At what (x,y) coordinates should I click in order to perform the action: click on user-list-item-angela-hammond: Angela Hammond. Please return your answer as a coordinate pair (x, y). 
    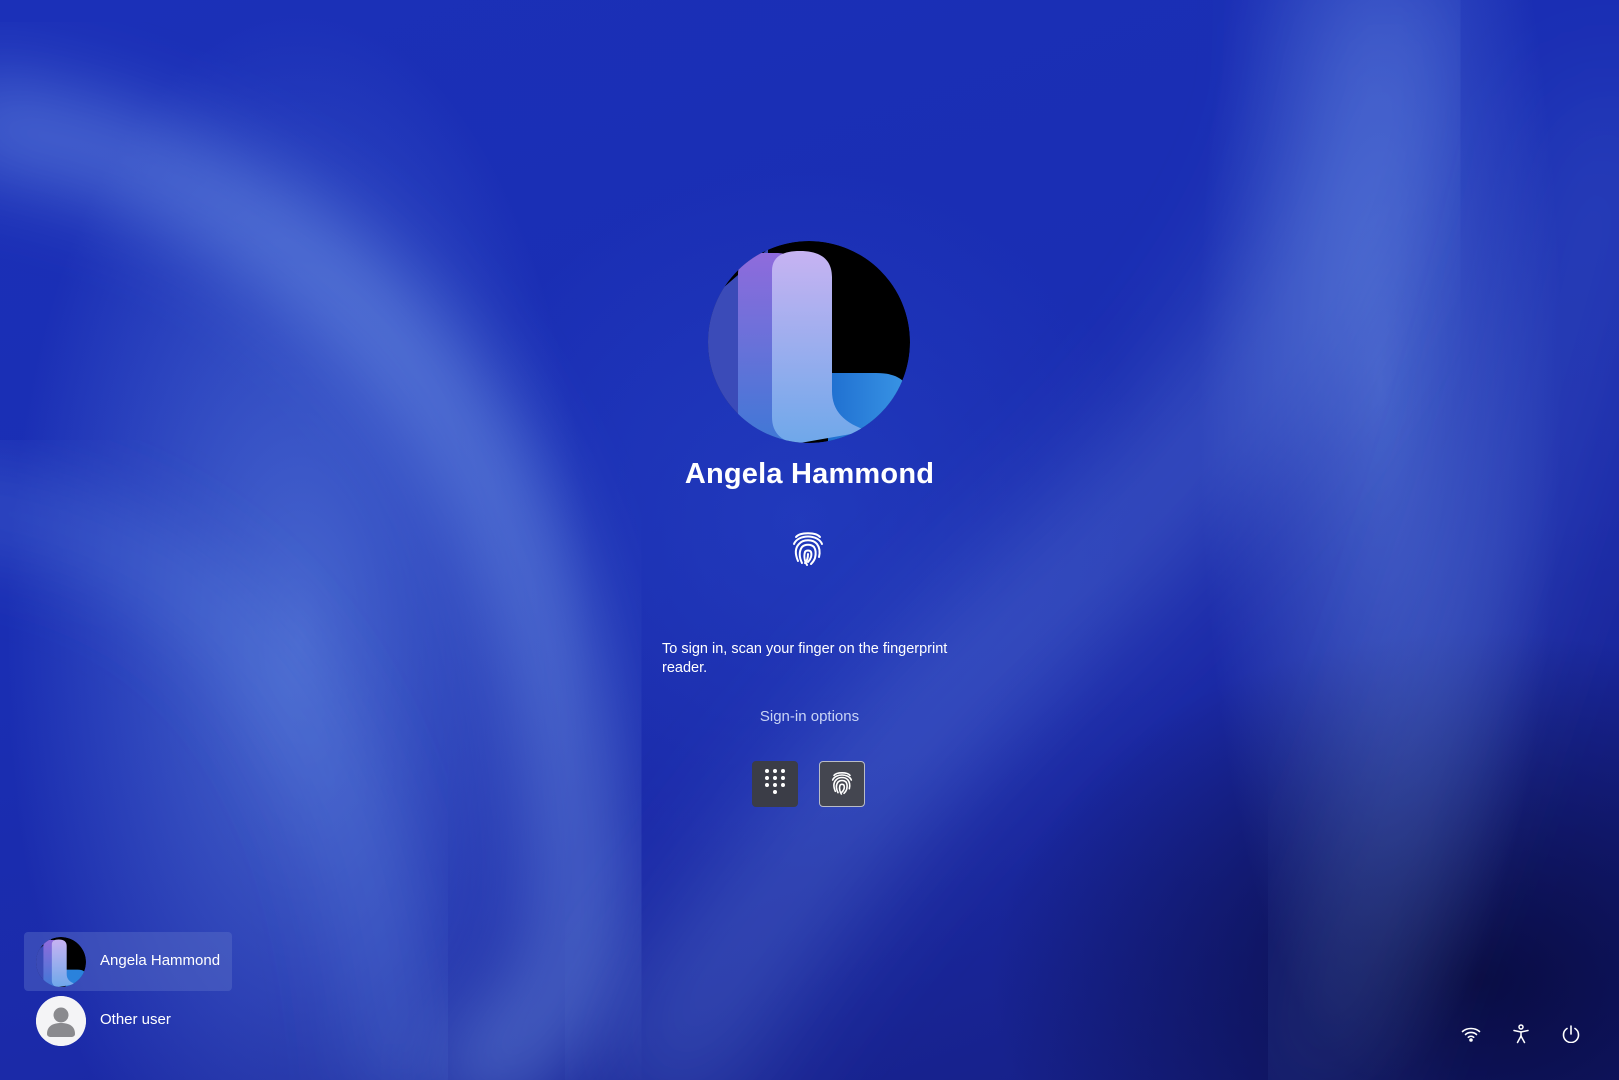
    Looking at the image, I should click on (128, 961).